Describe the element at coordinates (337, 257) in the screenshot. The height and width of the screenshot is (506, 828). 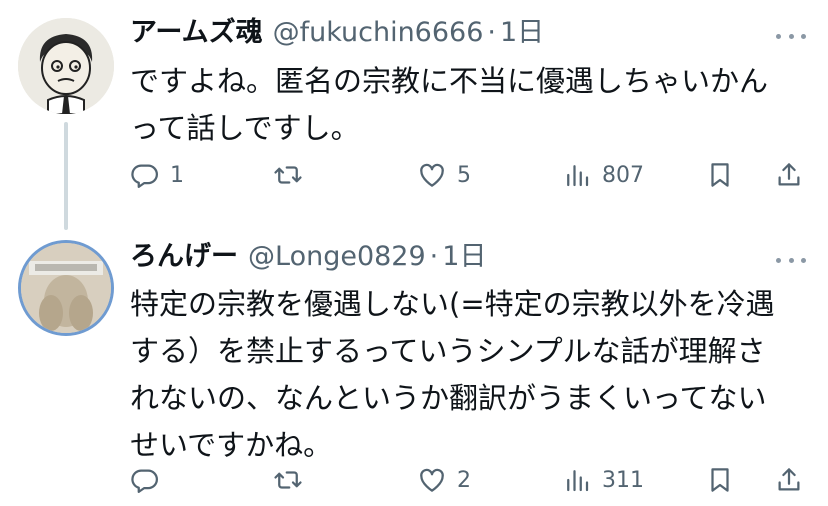
I see `user-handle: @Longe0829` at that location.